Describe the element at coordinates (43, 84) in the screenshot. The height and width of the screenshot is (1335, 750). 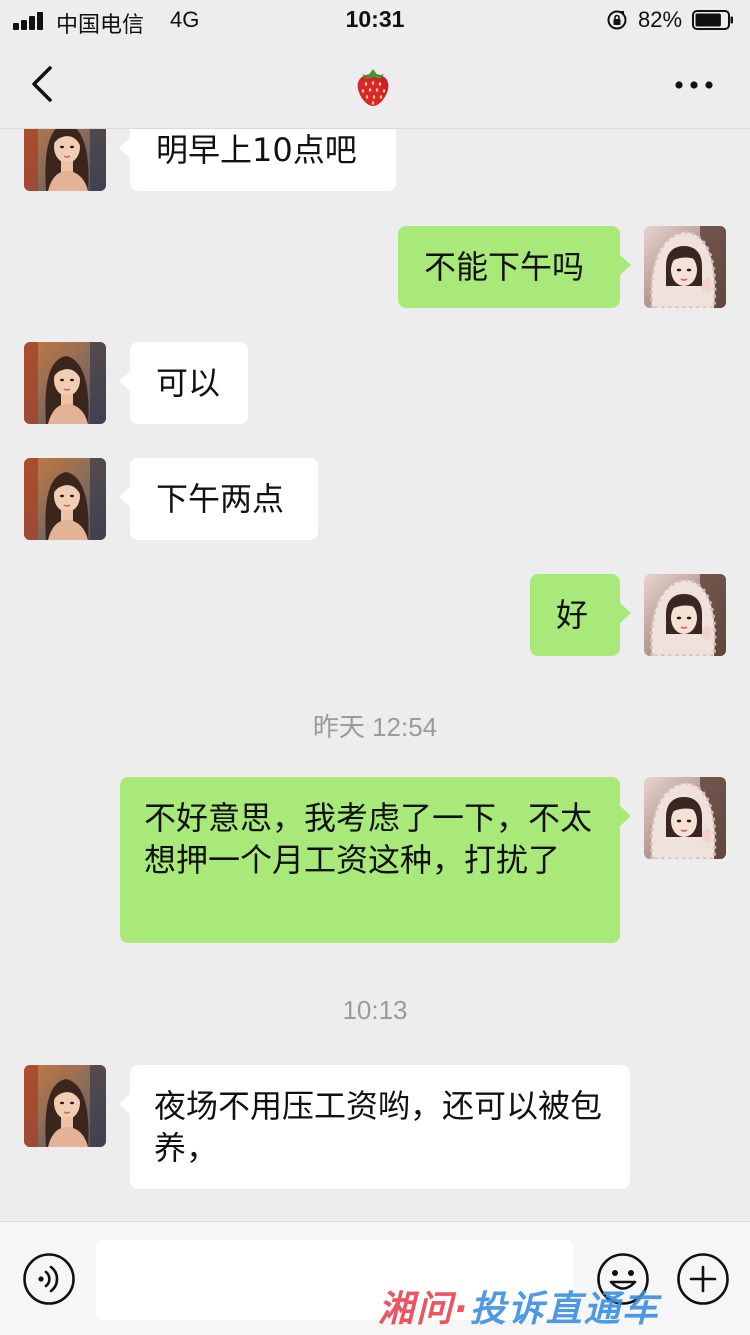
I see `chevron-left-icon` at that location.